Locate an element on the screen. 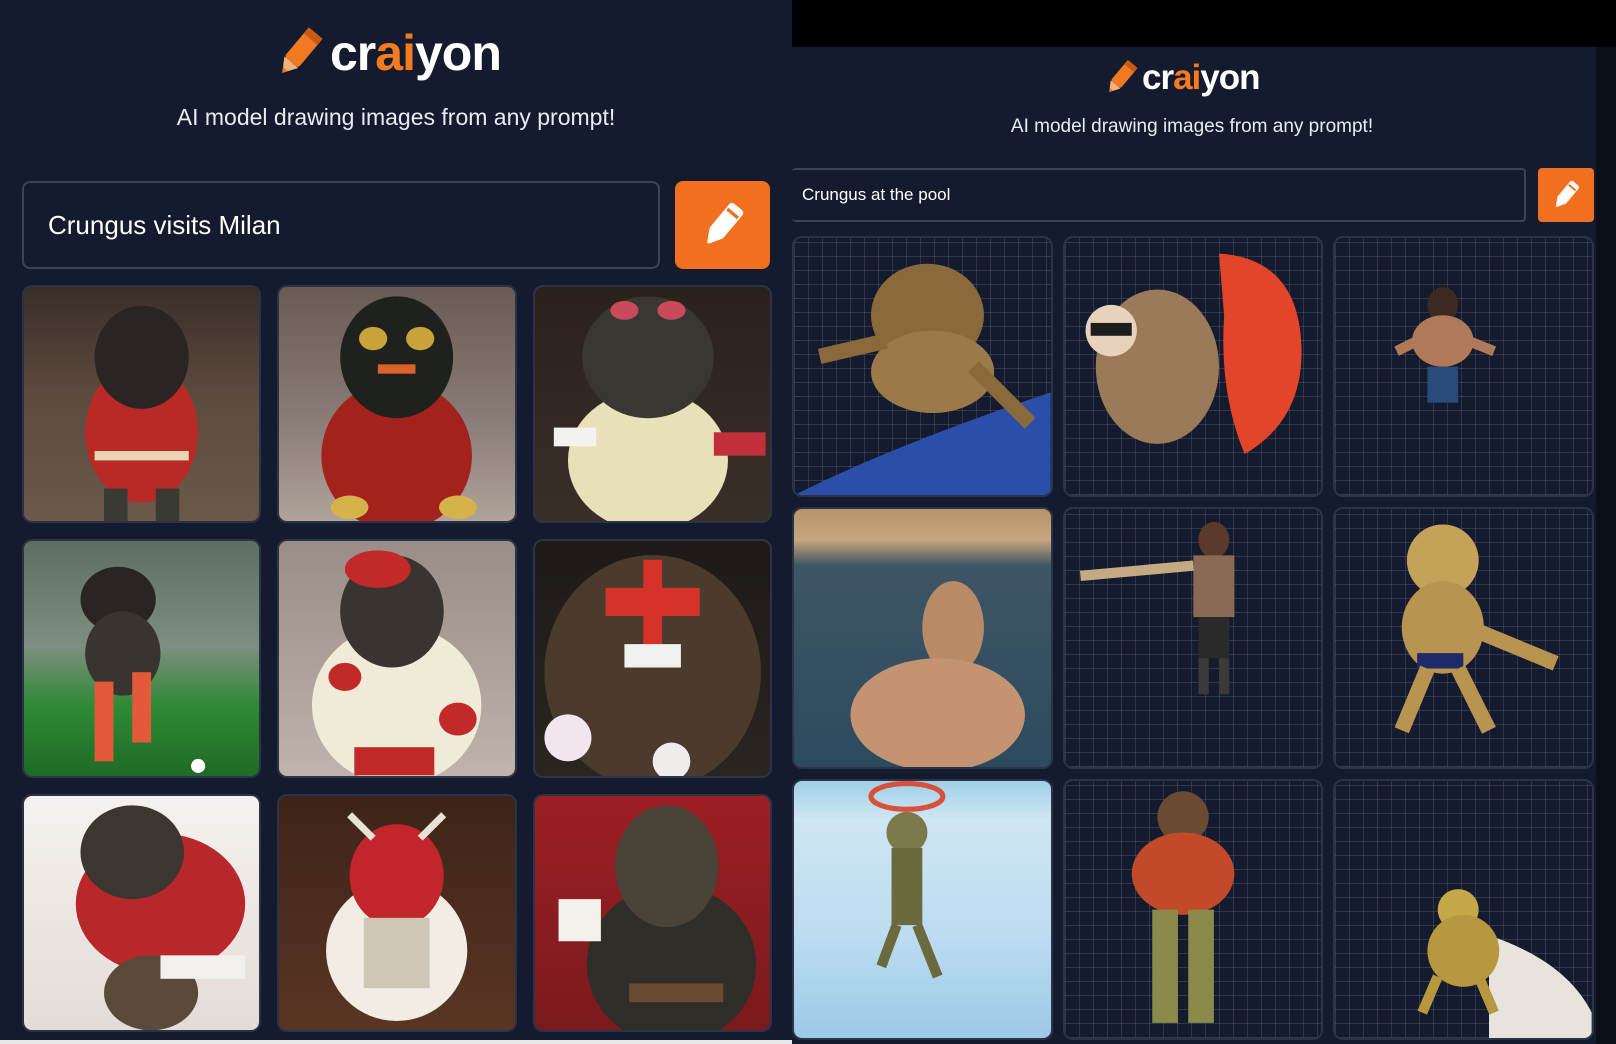 This screenshot has width=1616, height=1044. top-black-bar is located at coordinates (1204, 23).